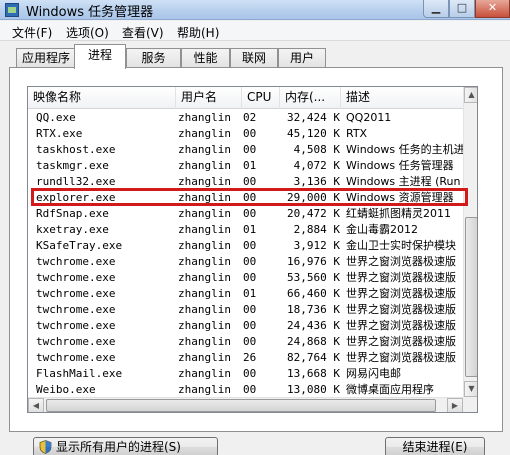  What do you see at coordinates (245, 214) in the screenshot?
I see `table-row: RdfSnap.exe zhanglin 00 20,472 K 红蜻蜓抓图精灵2011` at bounding box center [245, 214].